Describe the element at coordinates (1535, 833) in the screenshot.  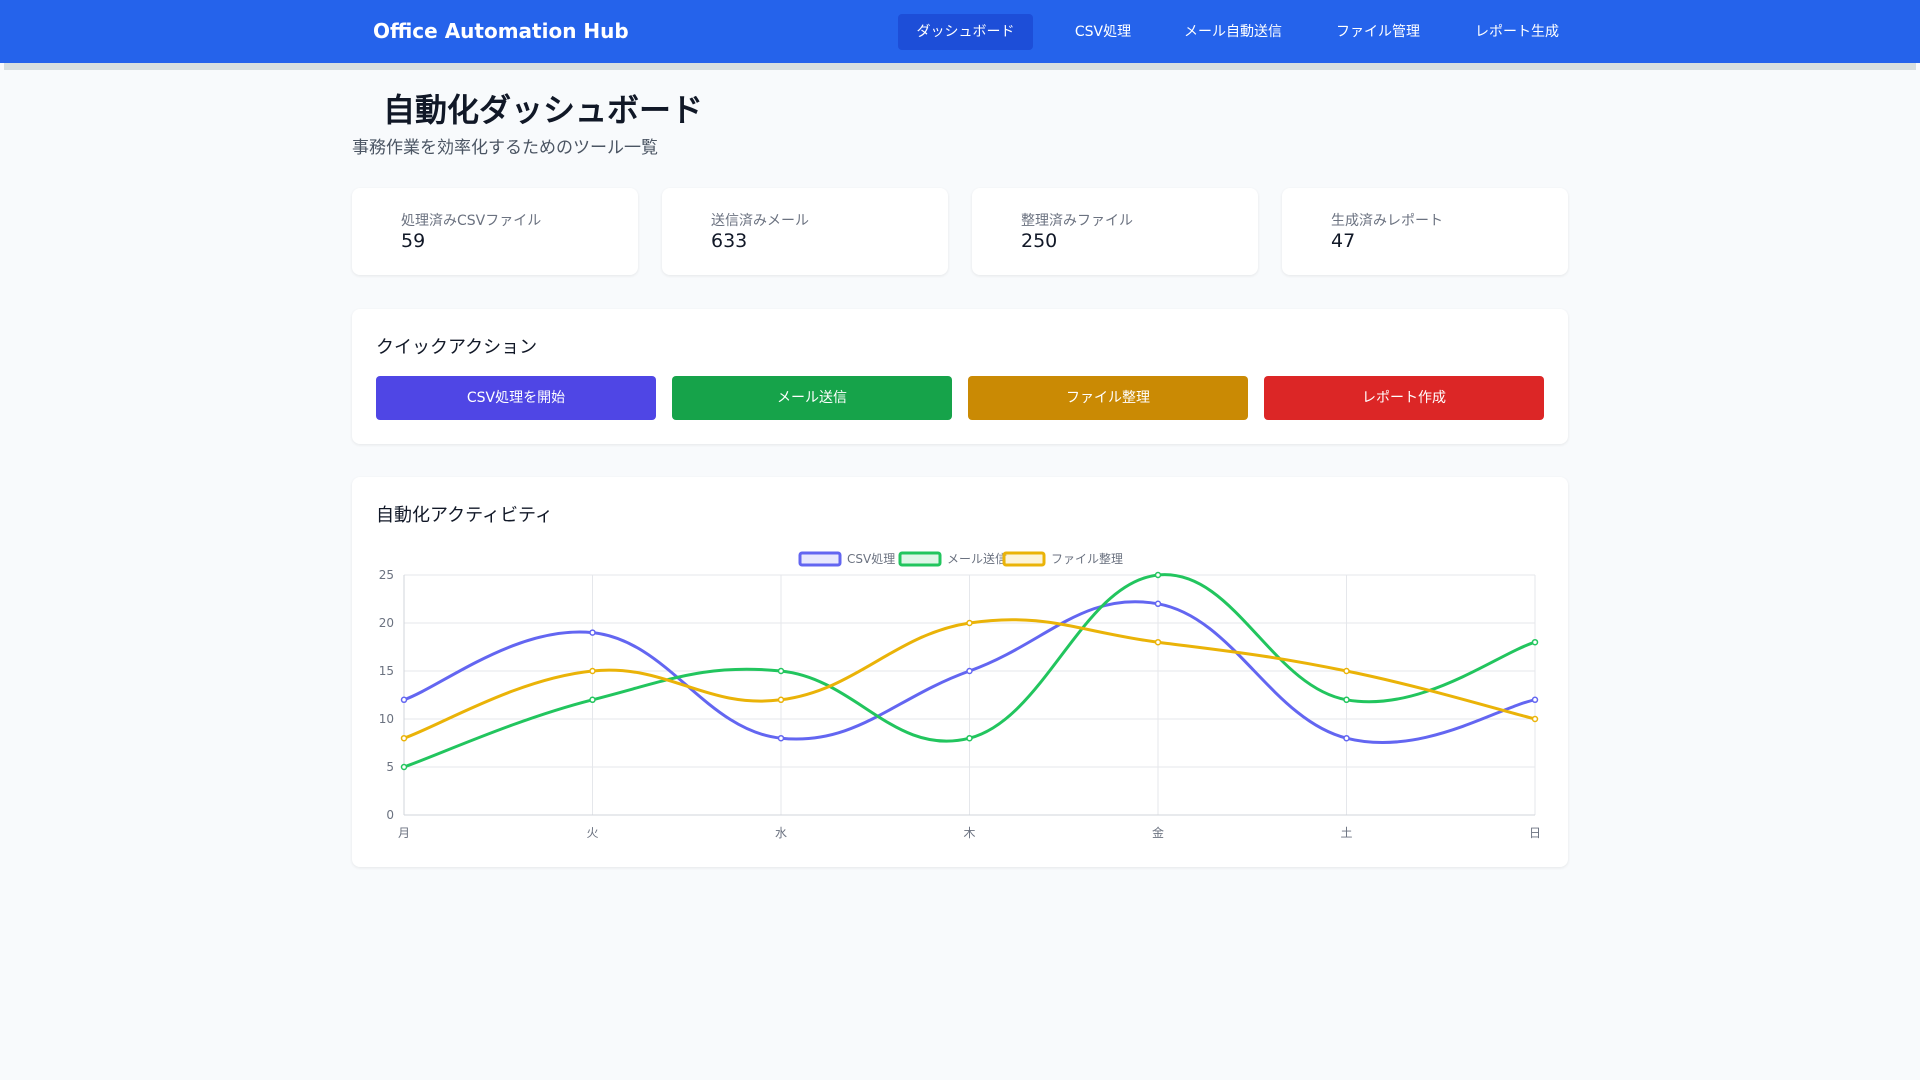
I see `x-tick-label: 日` at that location.